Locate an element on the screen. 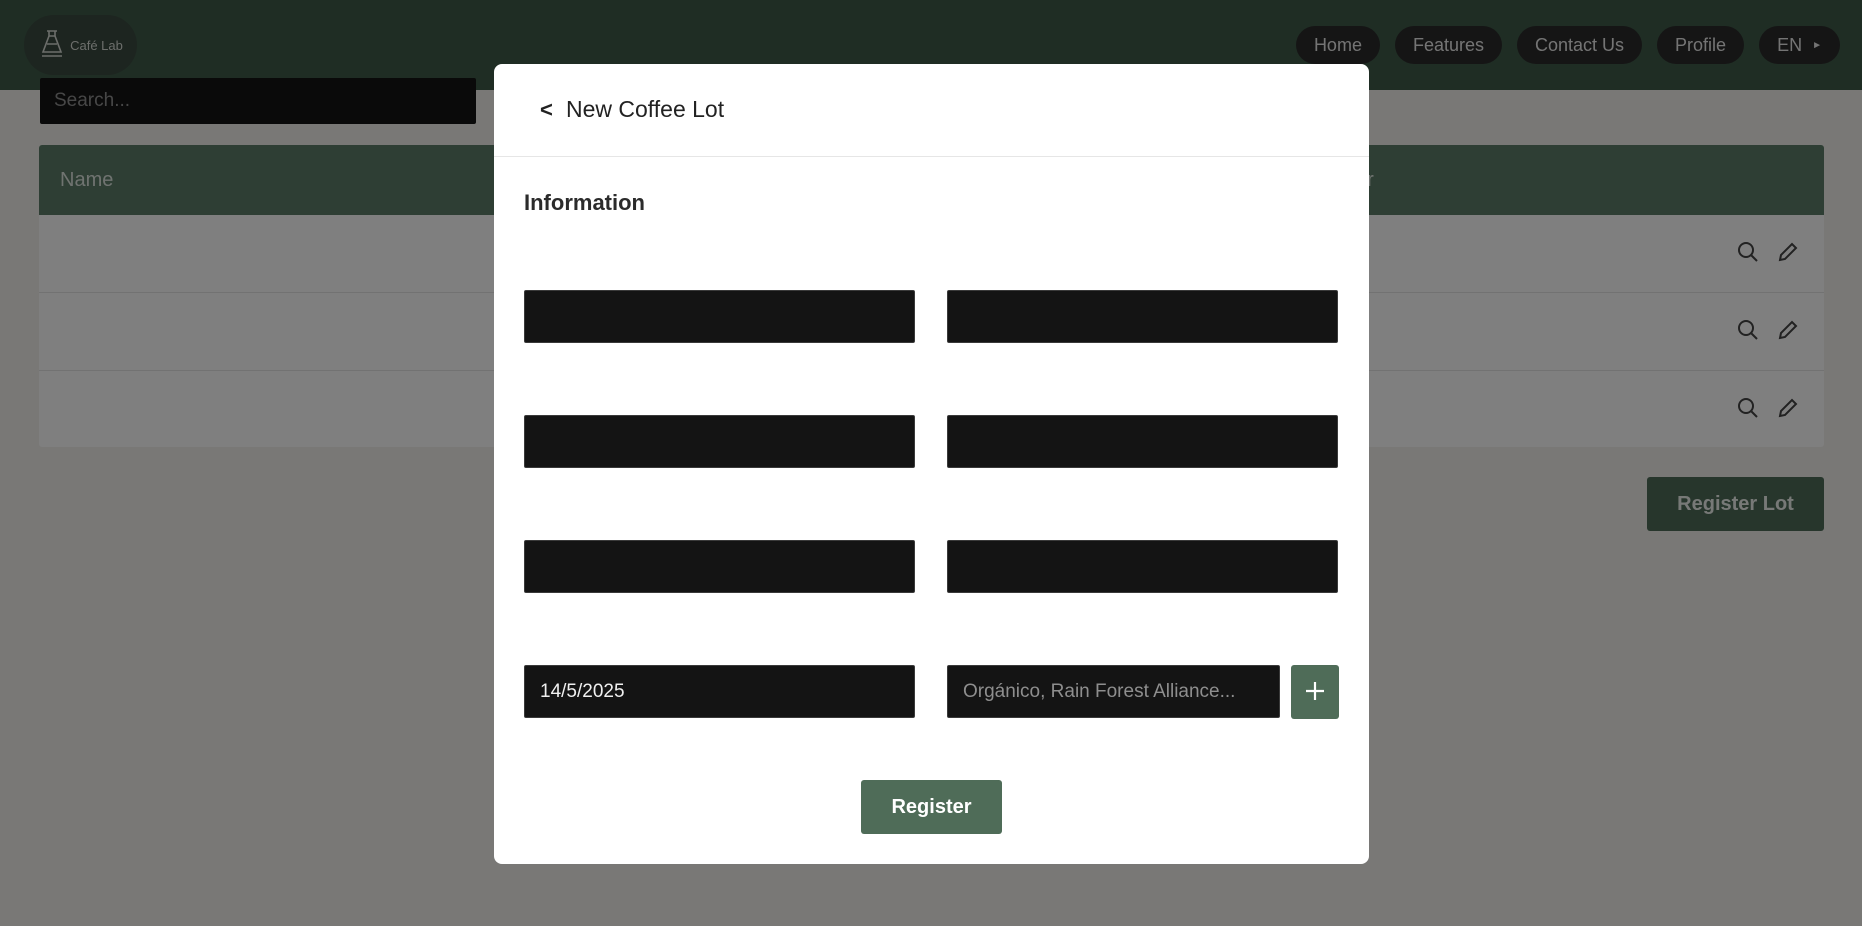 Image resolution: width=1862 pixels, height=926 pixels. section-title: Information is located at coordinates (584, 202).